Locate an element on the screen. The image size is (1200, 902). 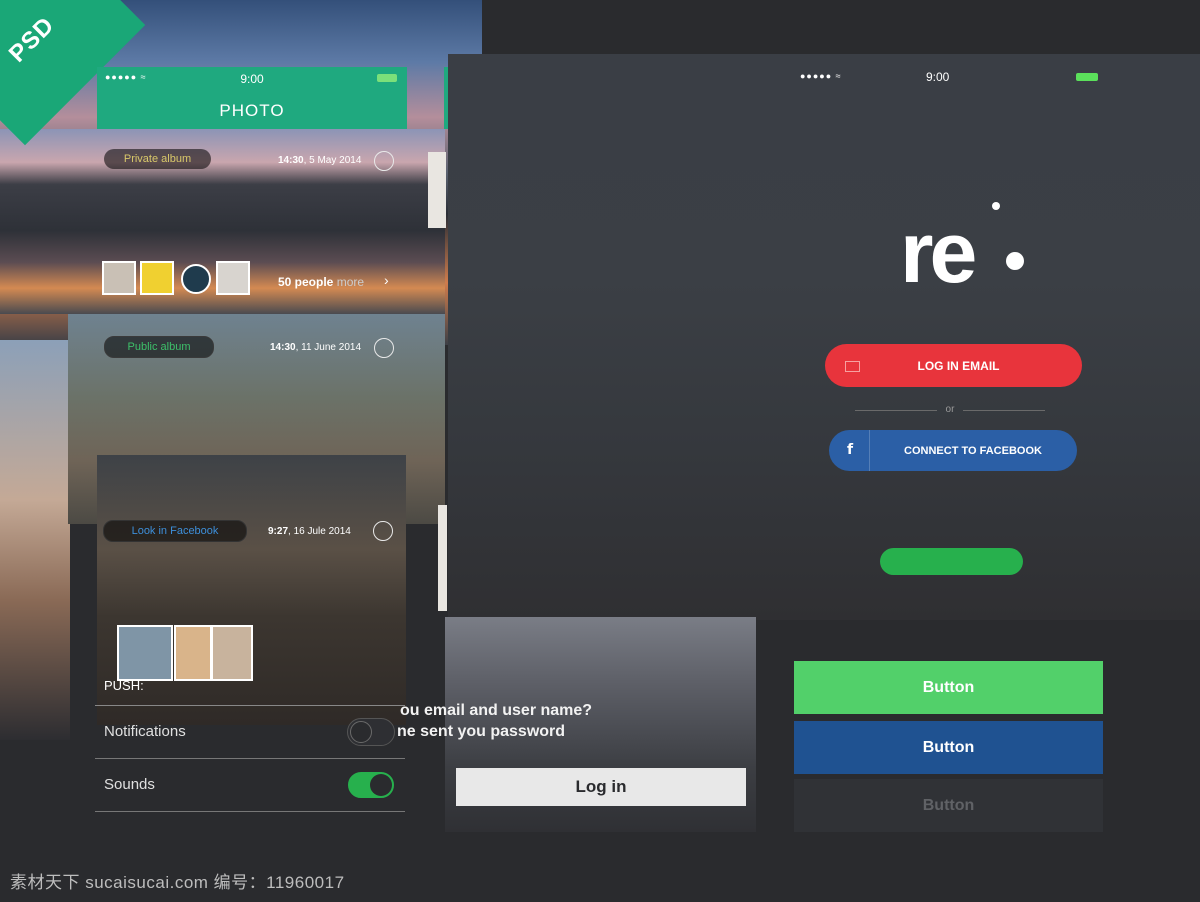
forgot-text-line: ne sent you password is located at coordinates (481, 731).